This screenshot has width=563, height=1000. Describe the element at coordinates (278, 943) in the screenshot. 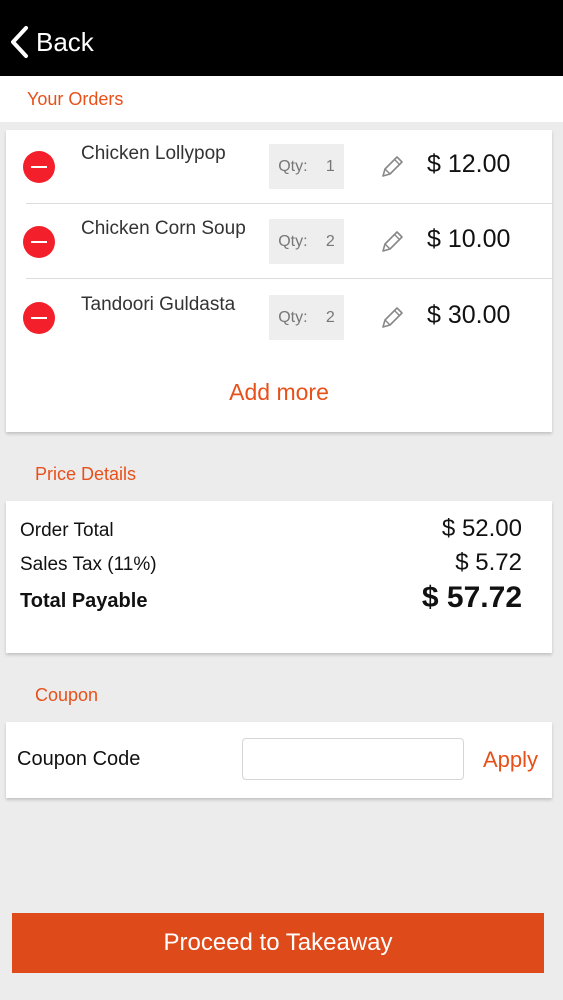

I see `proceed-to-takeaway-button: Proceed to Takeaway` at that location.